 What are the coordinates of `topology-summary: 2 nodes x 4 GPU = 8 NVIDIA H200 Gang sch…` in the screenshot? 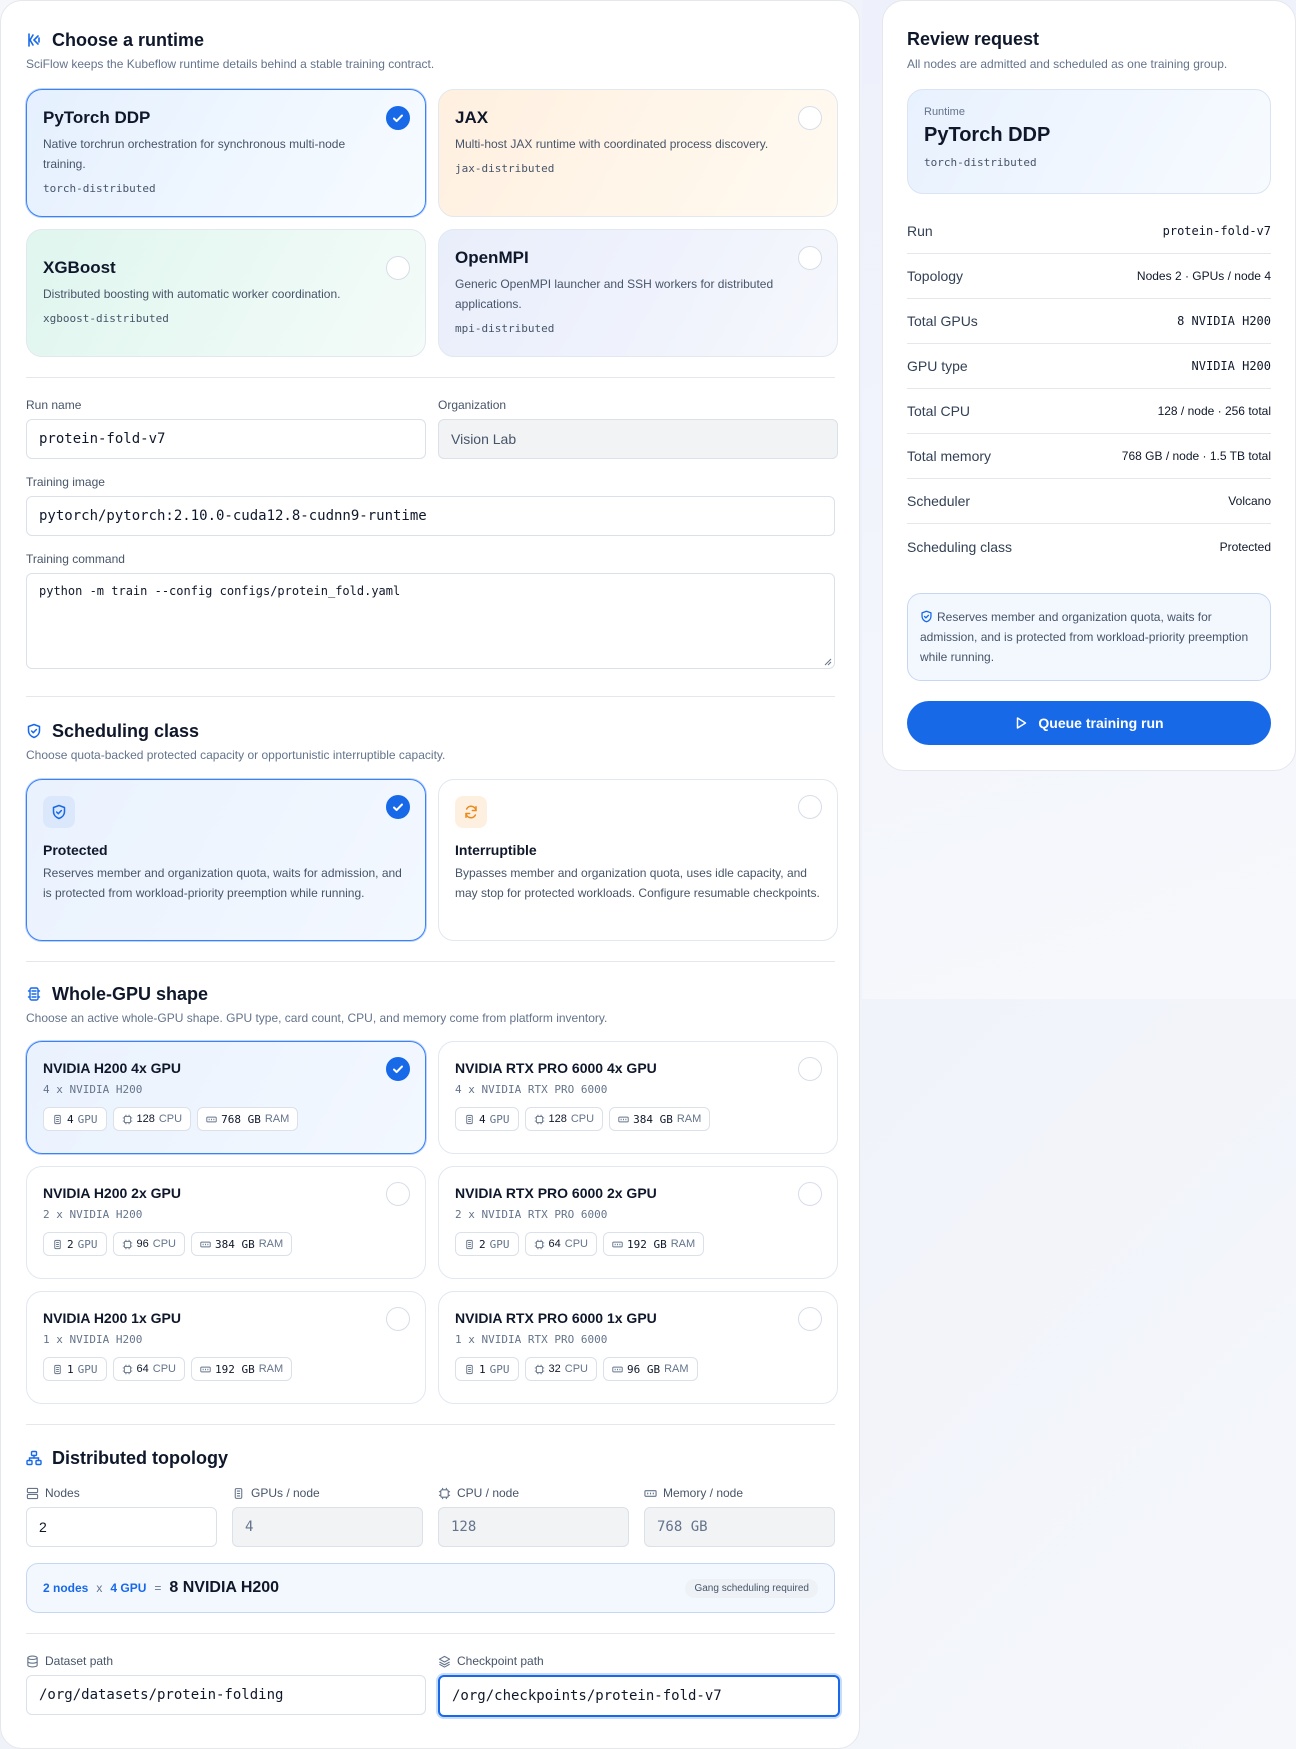 It's located at (430, 1588).